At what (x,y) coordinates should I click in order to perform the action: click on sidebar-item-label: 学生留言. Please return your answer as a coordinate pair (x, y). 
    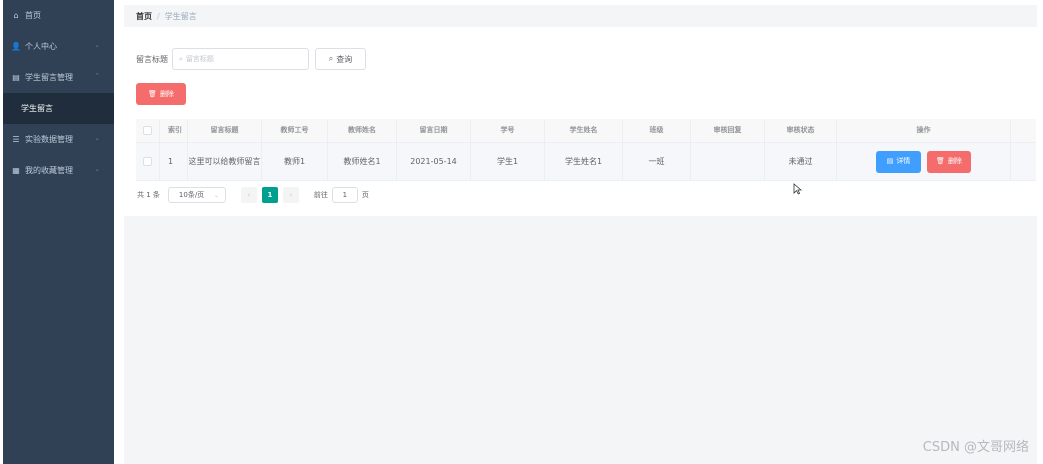
    Looking at the image, I should click on (37, 108).